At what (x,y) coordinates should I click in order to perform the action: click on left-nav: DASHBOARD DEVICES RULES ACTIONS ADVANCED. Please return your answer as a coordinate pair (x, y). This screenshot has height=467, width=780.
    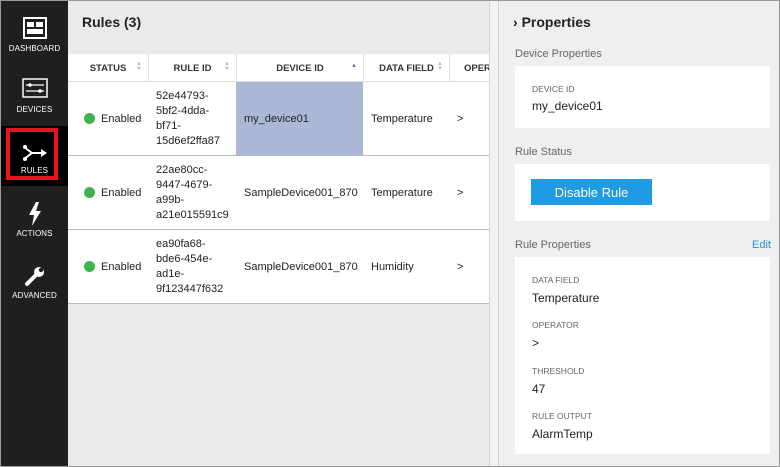
    Looking at the image, I should click on (34, 233).